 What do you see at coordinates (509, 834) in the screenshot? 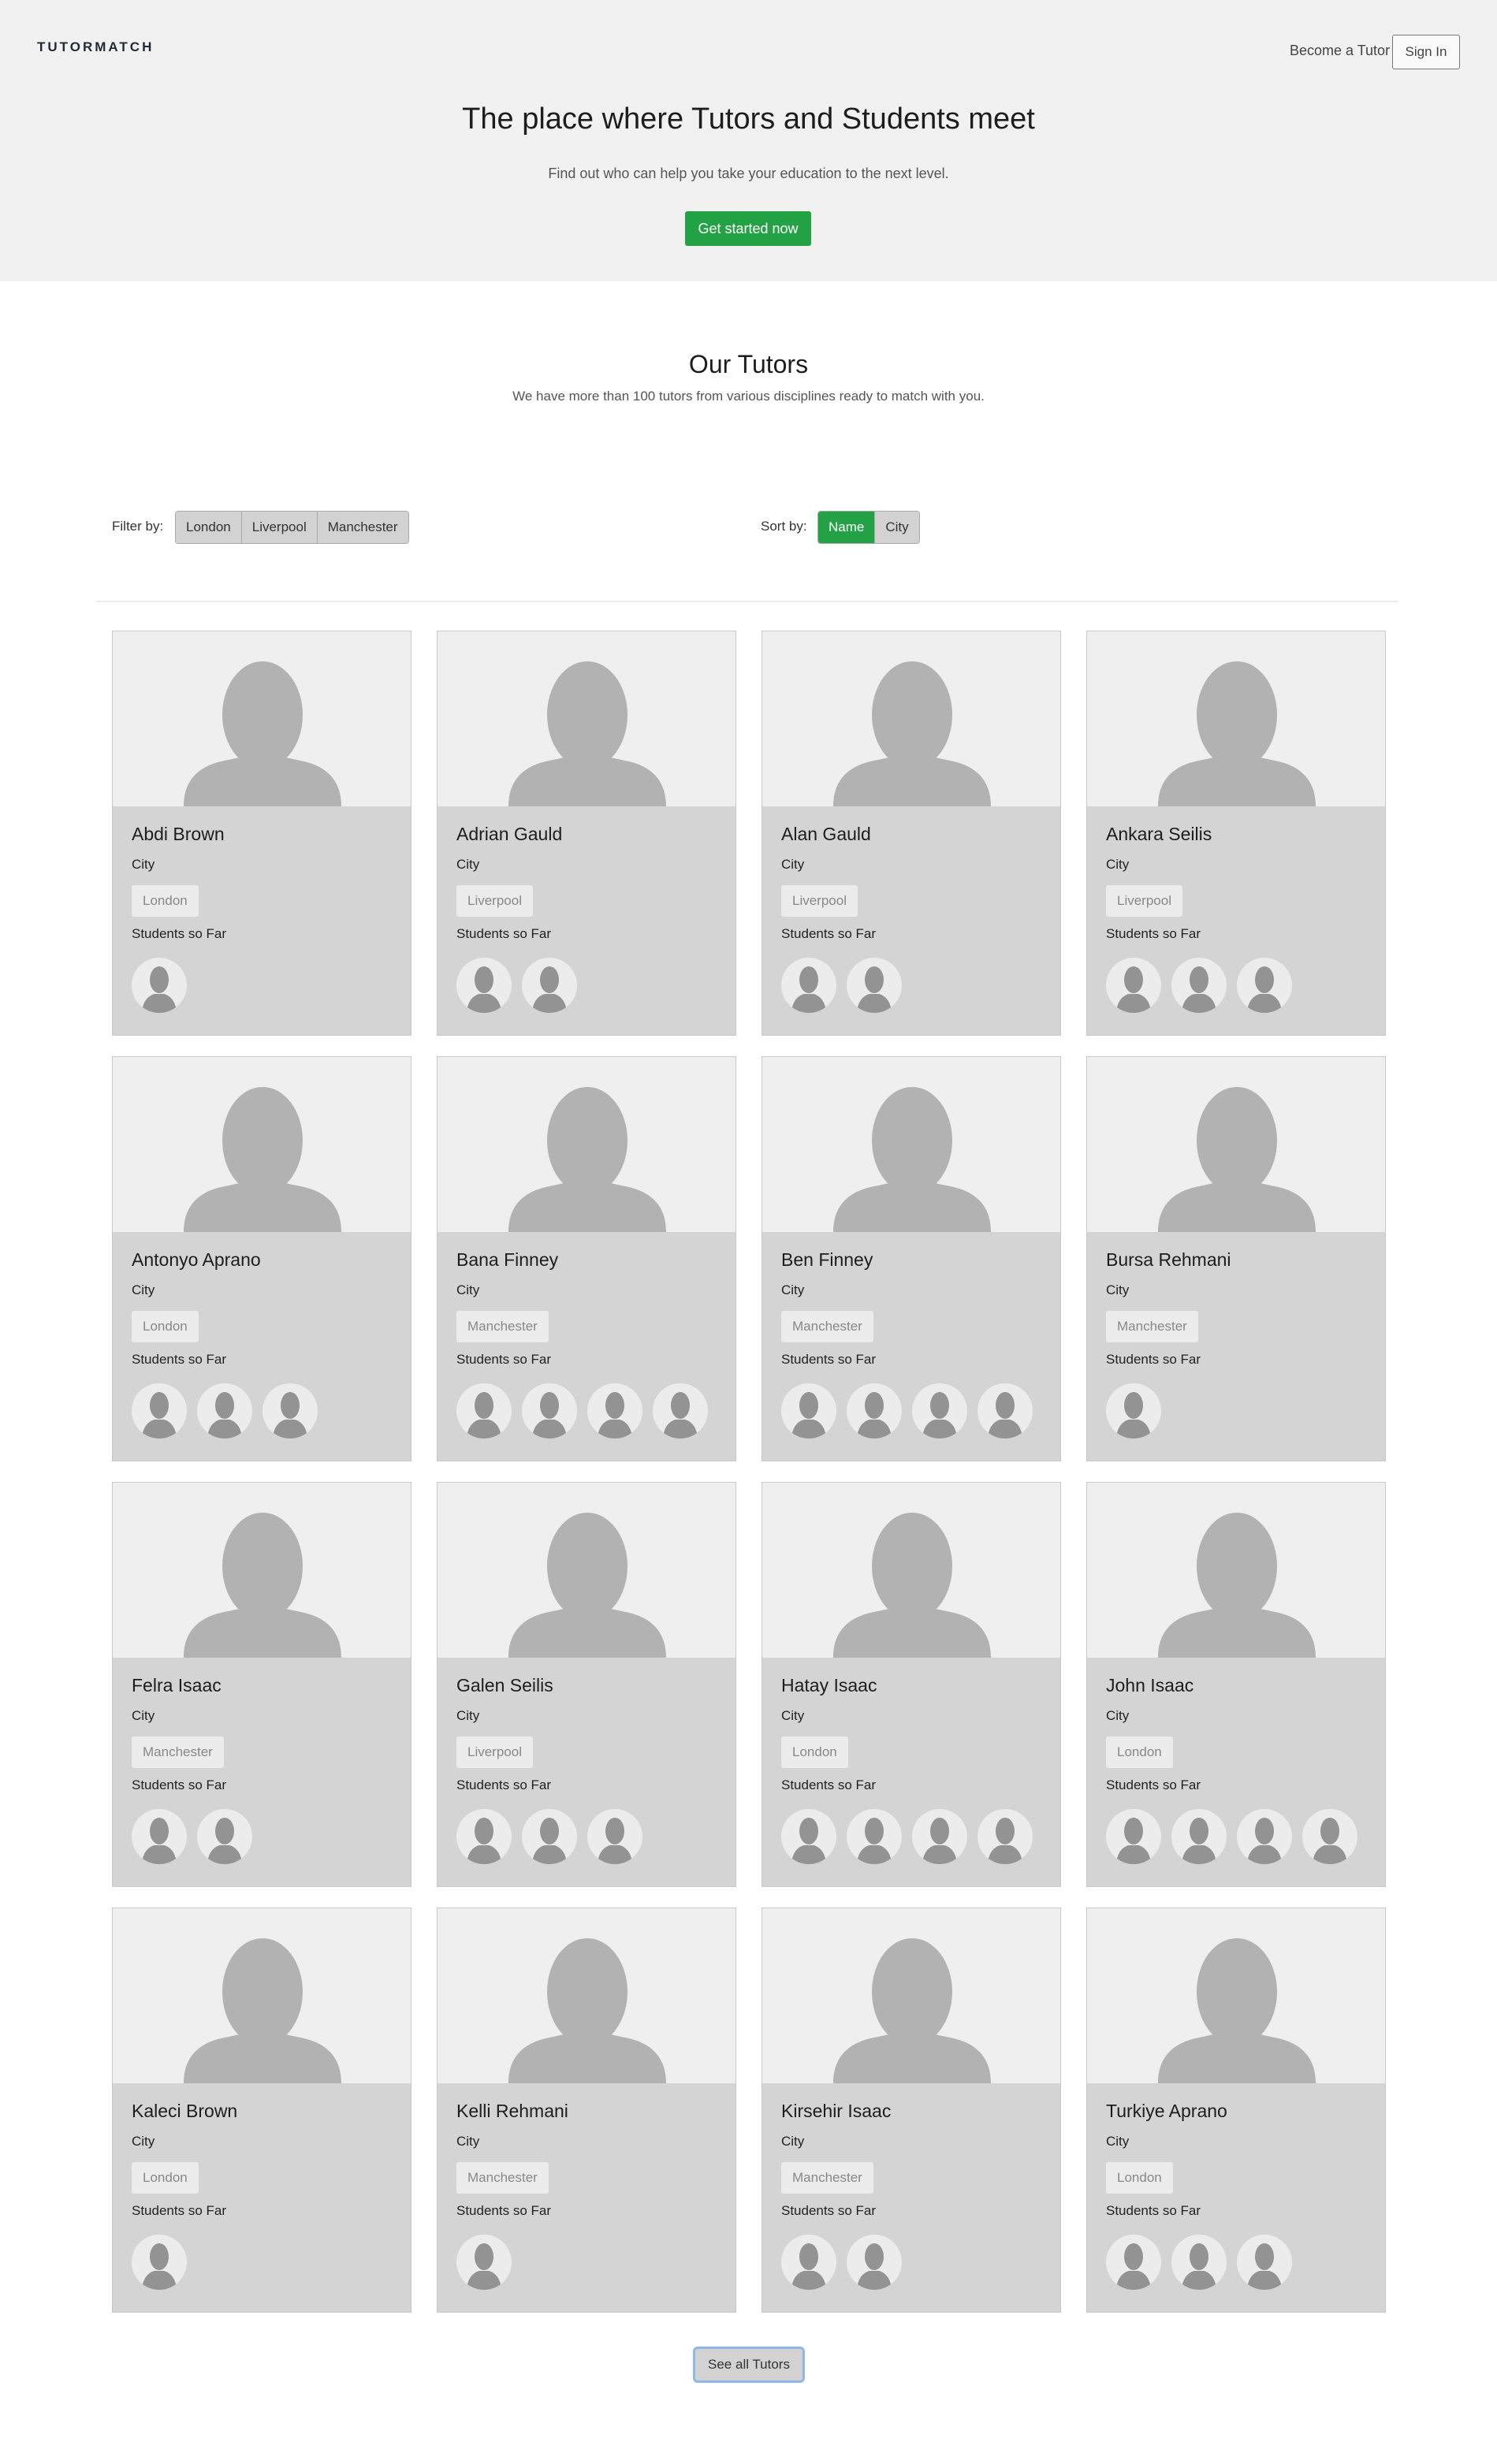
I see `tutor-name: Adrian Gauld` at bounding box center [509, 834].